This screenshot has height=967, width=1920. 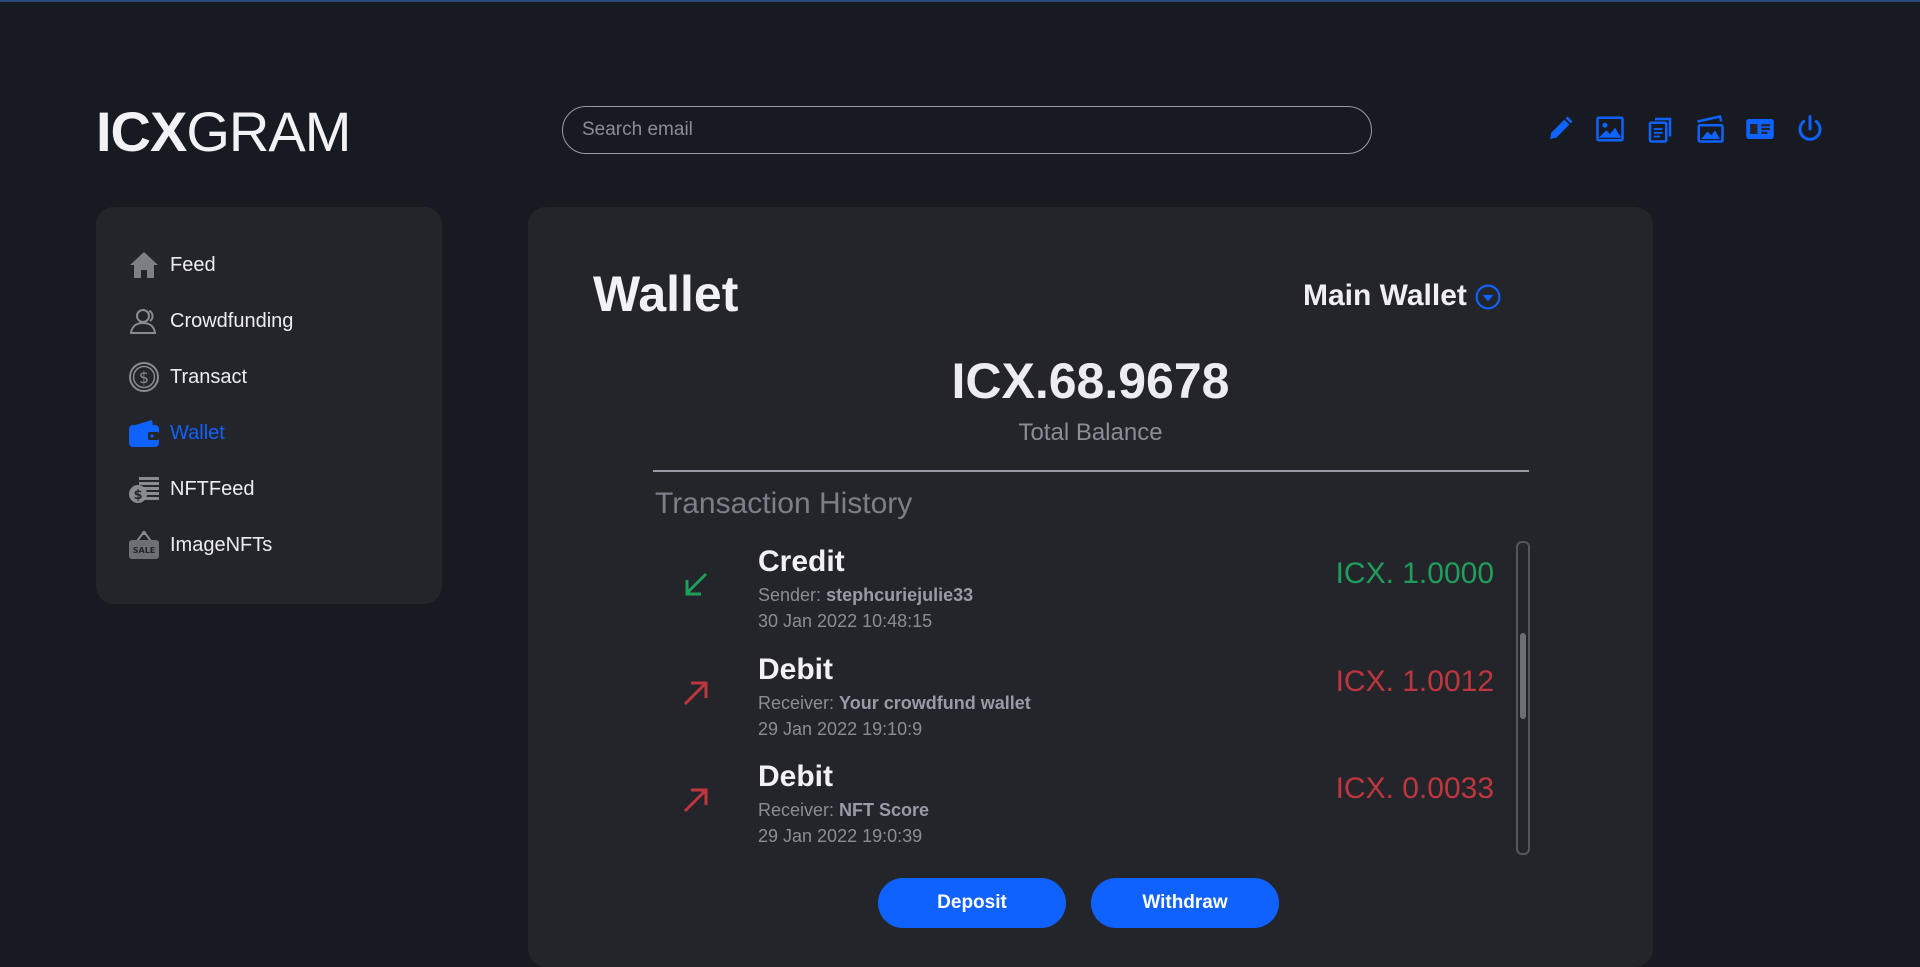 I want to click on sale-tag-icon: SALE, so click(x=144, y=545).